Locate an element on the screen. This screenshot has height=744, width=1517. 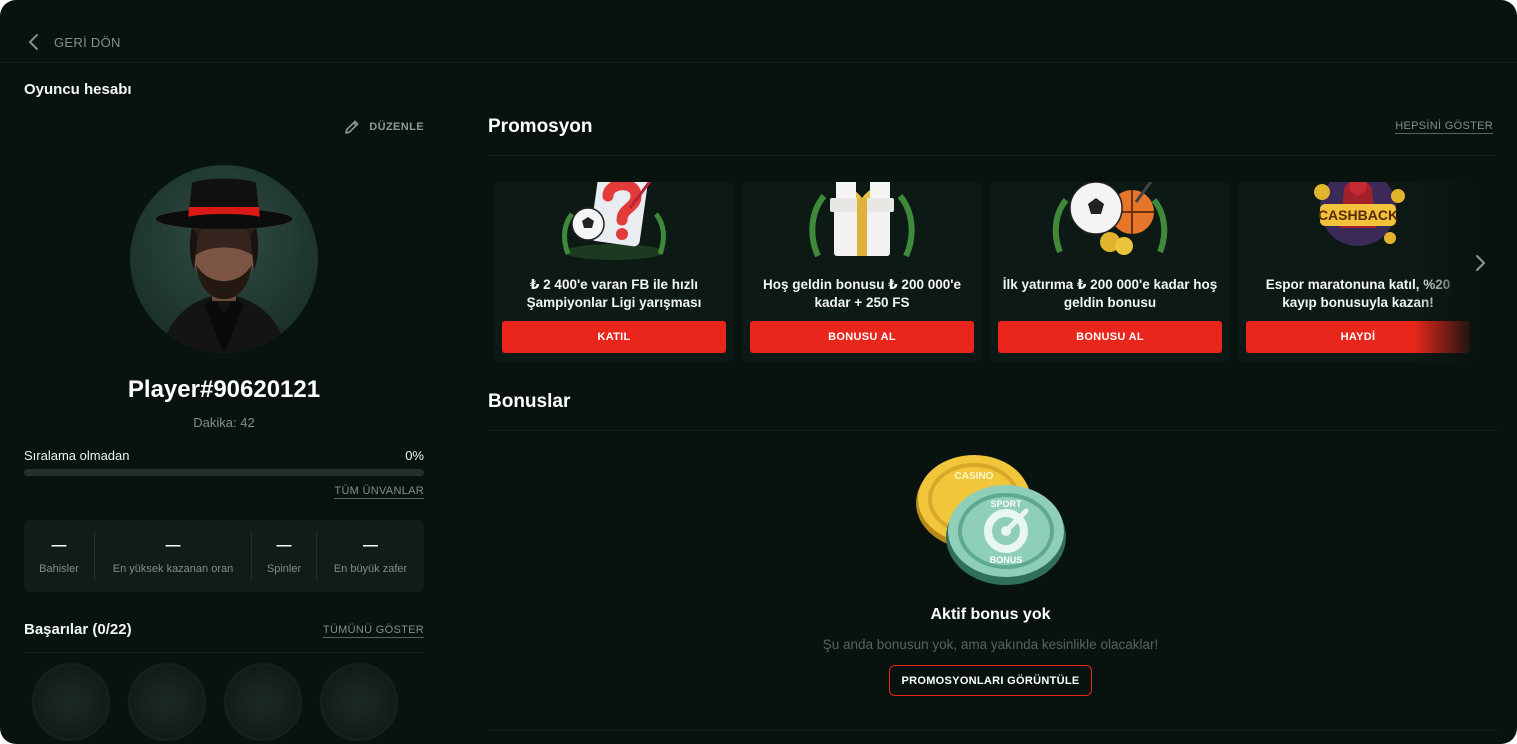
chip-badge-icon is located at coordinates (263, 702).